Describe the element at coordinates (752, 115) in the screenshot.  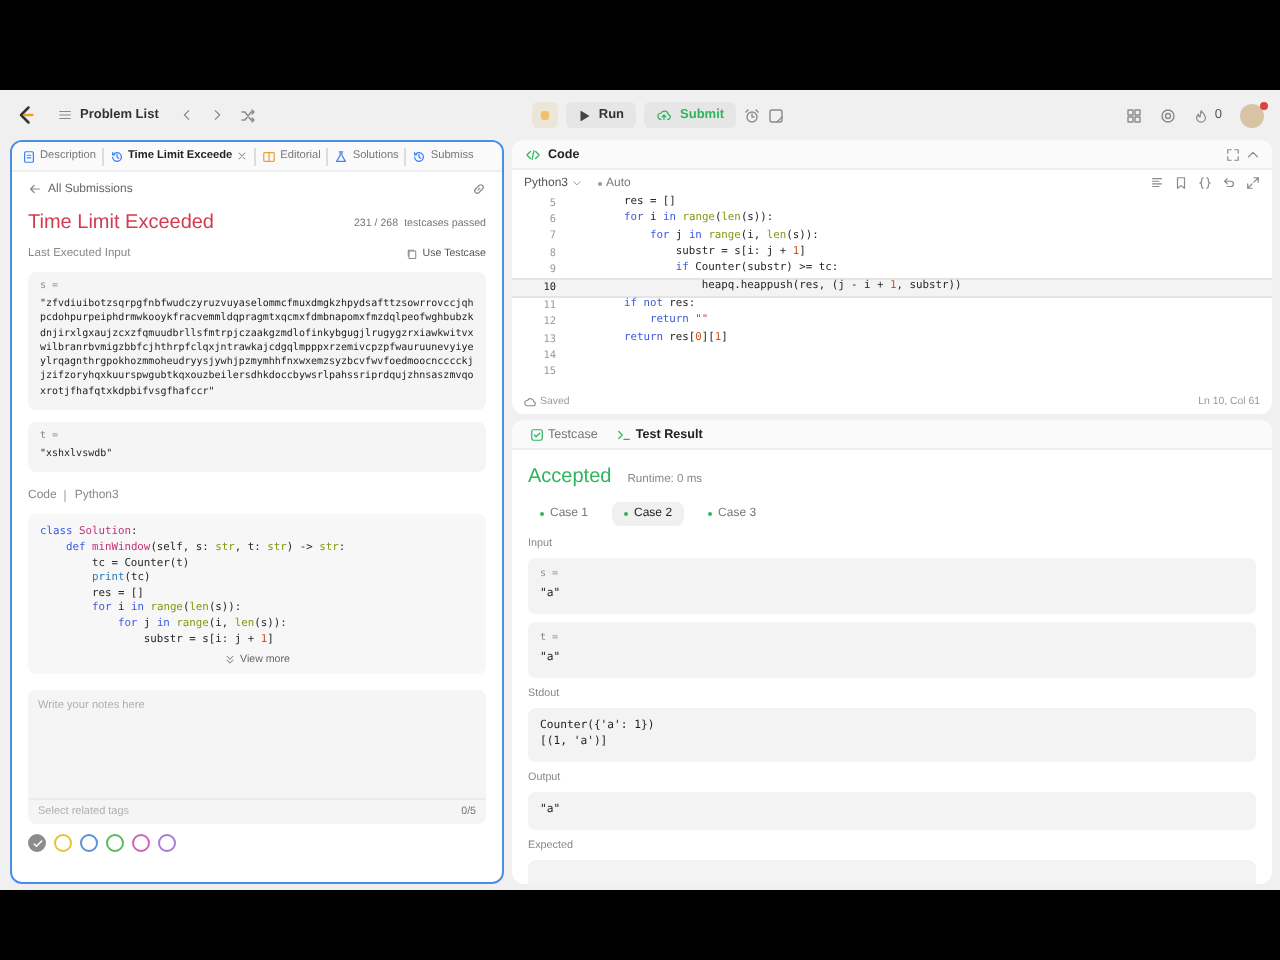
I see `alarm-icon` at that location.